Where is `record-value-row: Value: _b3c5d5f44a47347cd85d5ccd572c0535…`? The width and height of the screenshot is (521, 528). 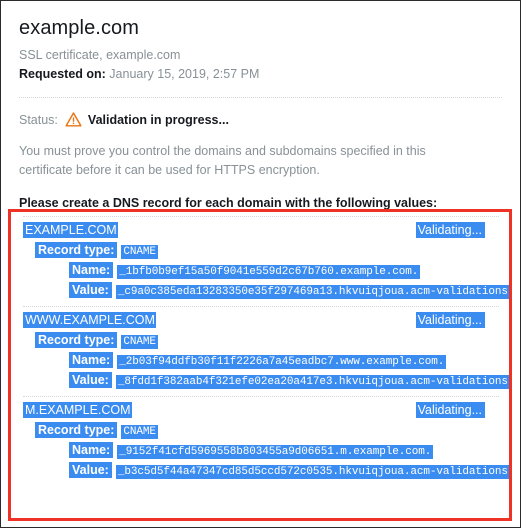 record-value-row: Value: _b3c5d5f44a47347cd85d5ccd572c0535… is located at coordinates (266, 470).